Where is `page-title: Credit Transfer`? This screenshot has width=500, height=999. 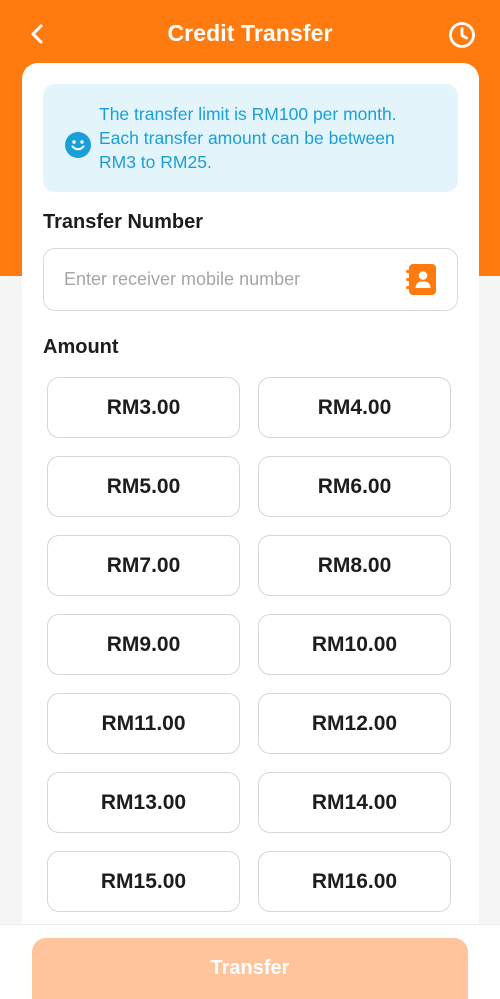 page-title: Credit Transfer is located at coordinates (250, 33).